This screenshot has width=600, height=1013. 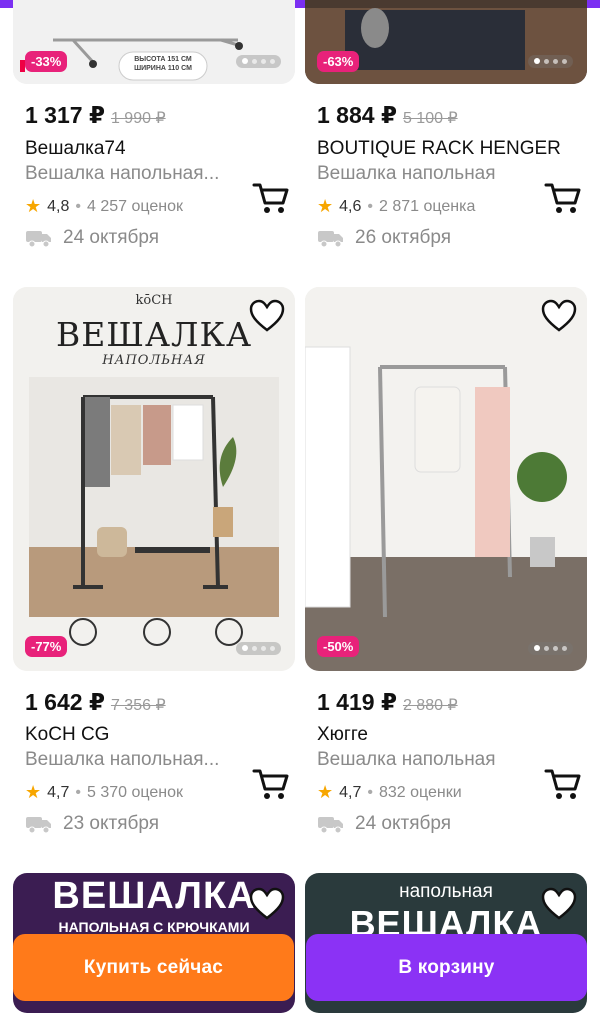 What do you see at coordinates (446, 967) in the screenshot?
I see `add-to-cart-button: В корзину` at bounding box center [446, 967].